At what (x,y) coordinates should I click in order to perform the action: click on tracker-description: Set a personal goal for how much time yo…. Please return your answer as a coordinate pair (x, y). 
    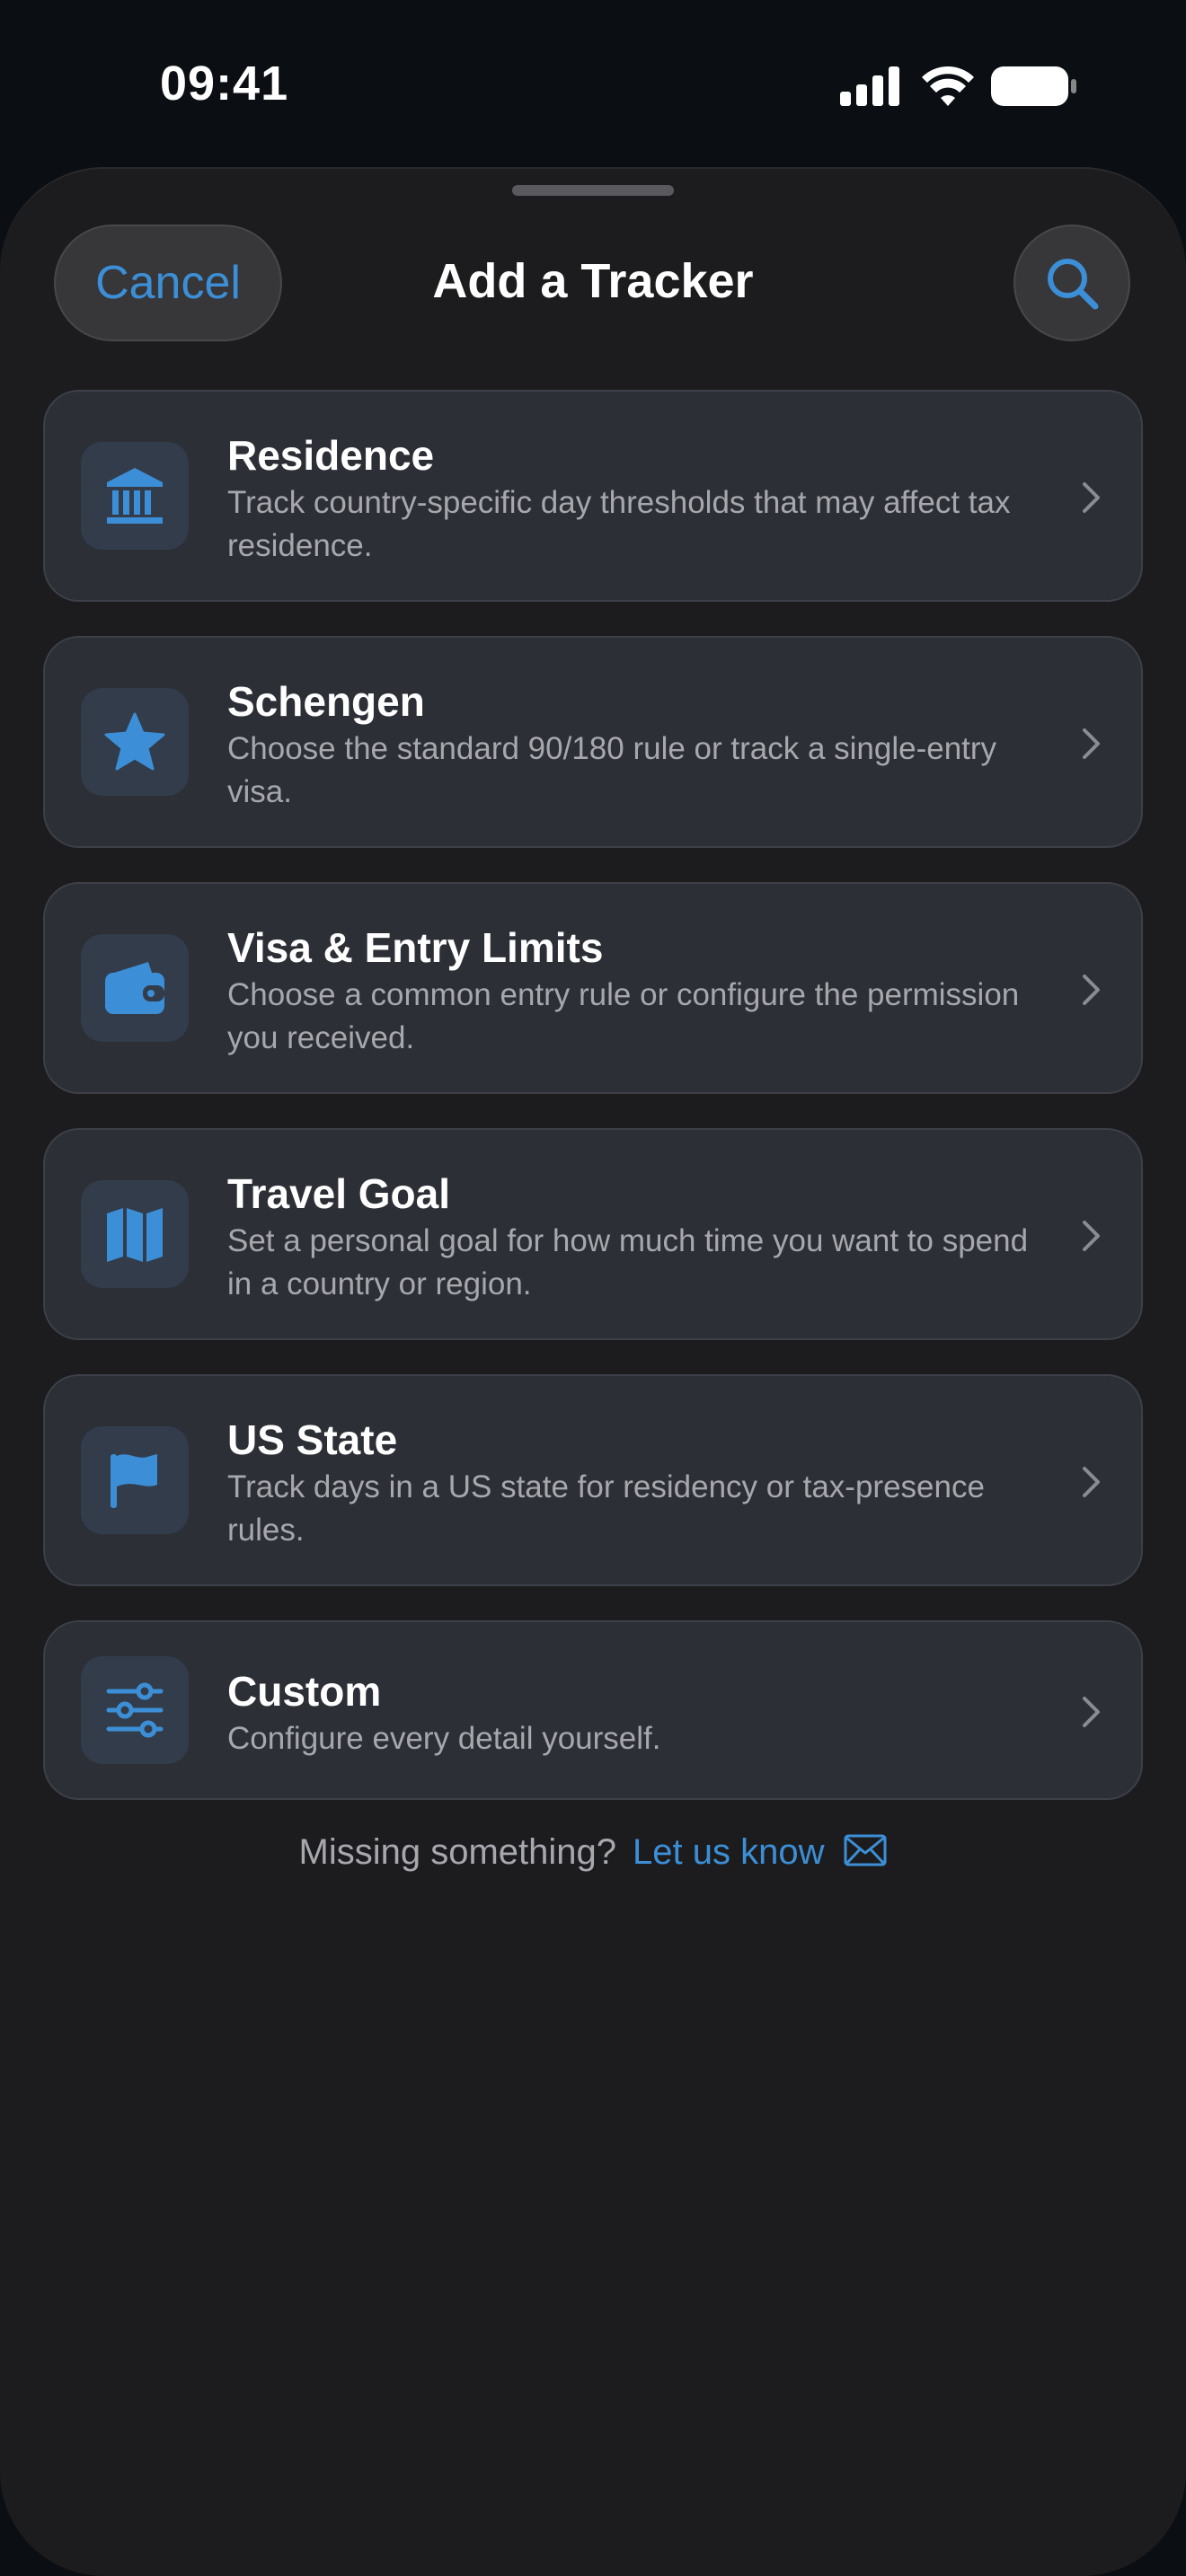
    Looking at the image, I should click on (628, 1262).